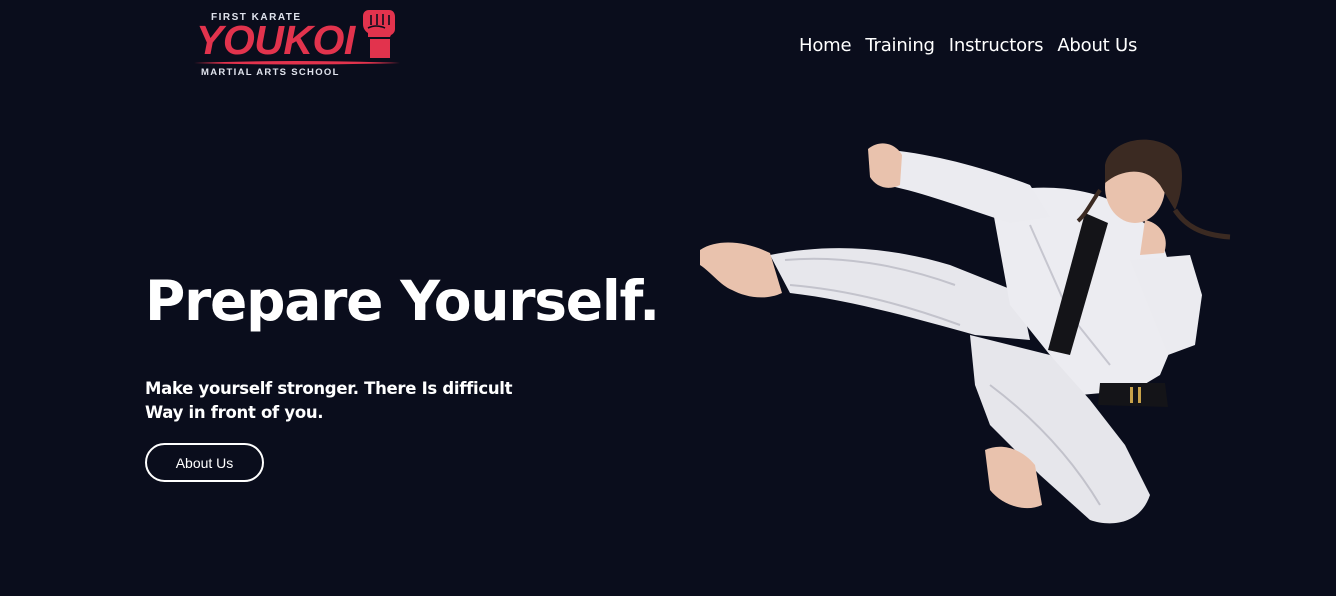  I want to click on main-nav: Home Training Instructors About Us, so click(968, 46).